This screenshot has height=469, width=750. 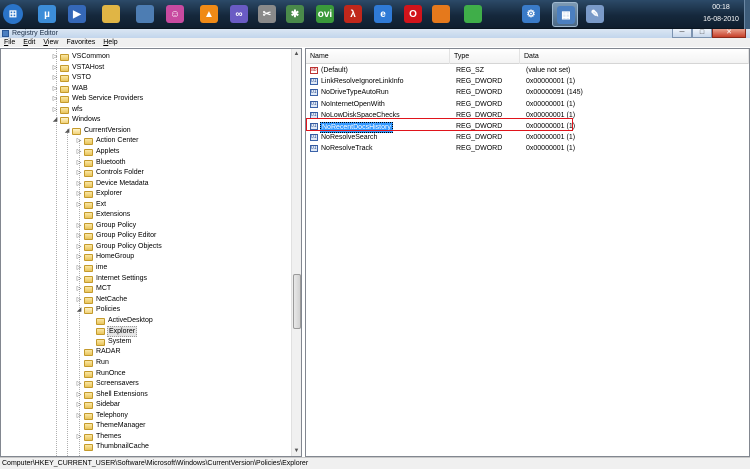 I want to click on tree-node: ▷ Ext, so click(x=146, y=205).